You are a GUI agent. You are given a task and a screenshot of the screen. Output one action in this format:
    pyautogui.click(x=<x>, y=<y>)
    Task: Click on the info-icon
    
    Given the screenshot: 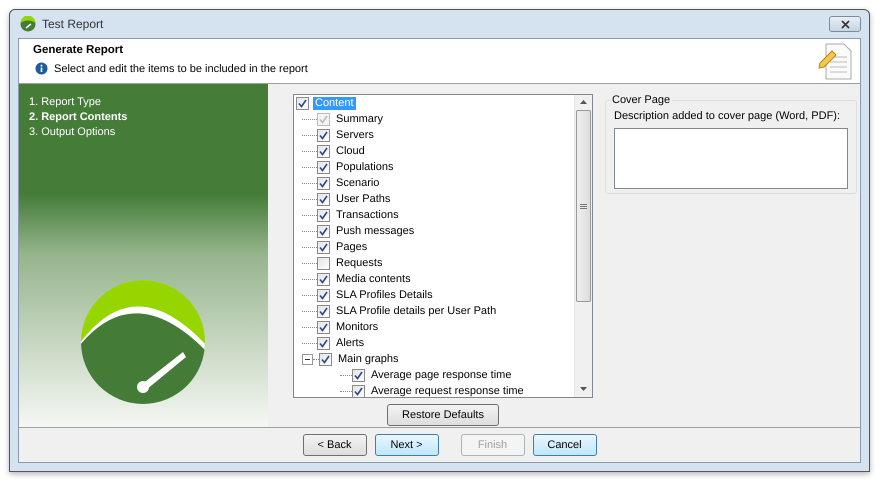 What is the action you would take?
    pyautogui.click(x=41, y=68)
    